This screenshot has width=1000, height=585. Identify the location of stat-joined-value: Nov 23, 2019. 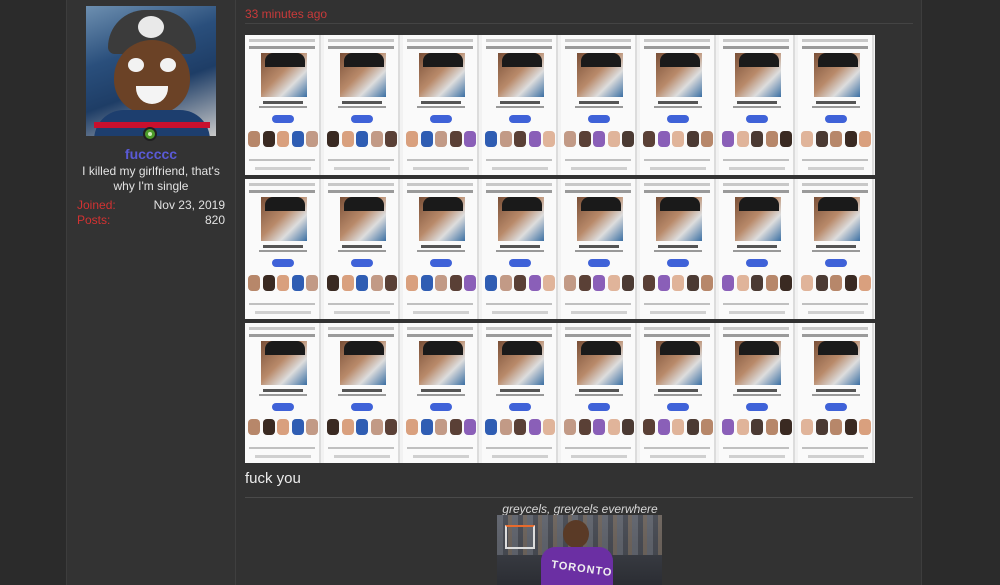
(189, 205).